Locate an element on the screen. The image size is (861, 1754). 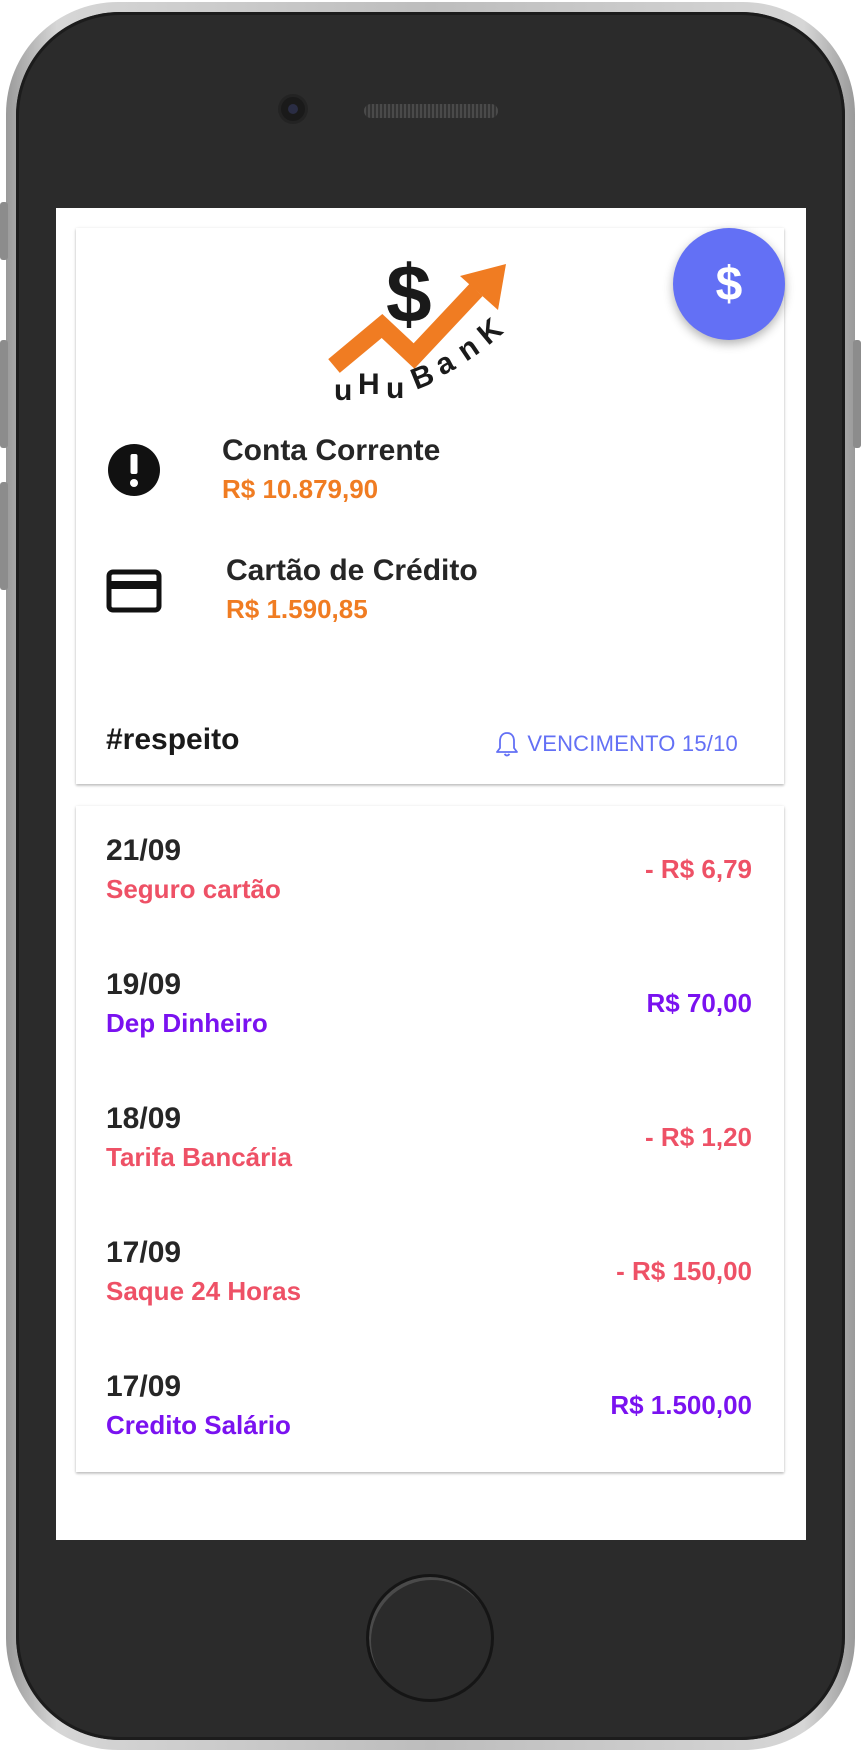
transaction-row: 18/09 Tarifa Bancária - R$ 1,20 is located at coordinates (430, 1141).